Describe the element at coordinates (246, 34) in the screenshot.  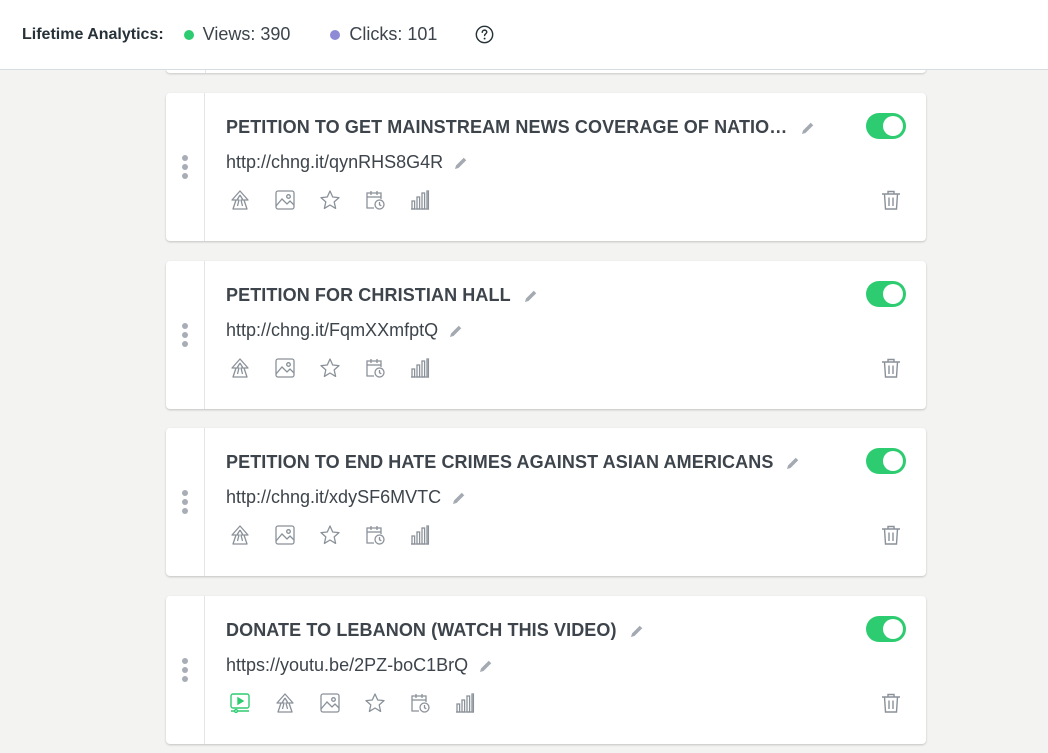
I see `views-count: Views: 390` at that location.